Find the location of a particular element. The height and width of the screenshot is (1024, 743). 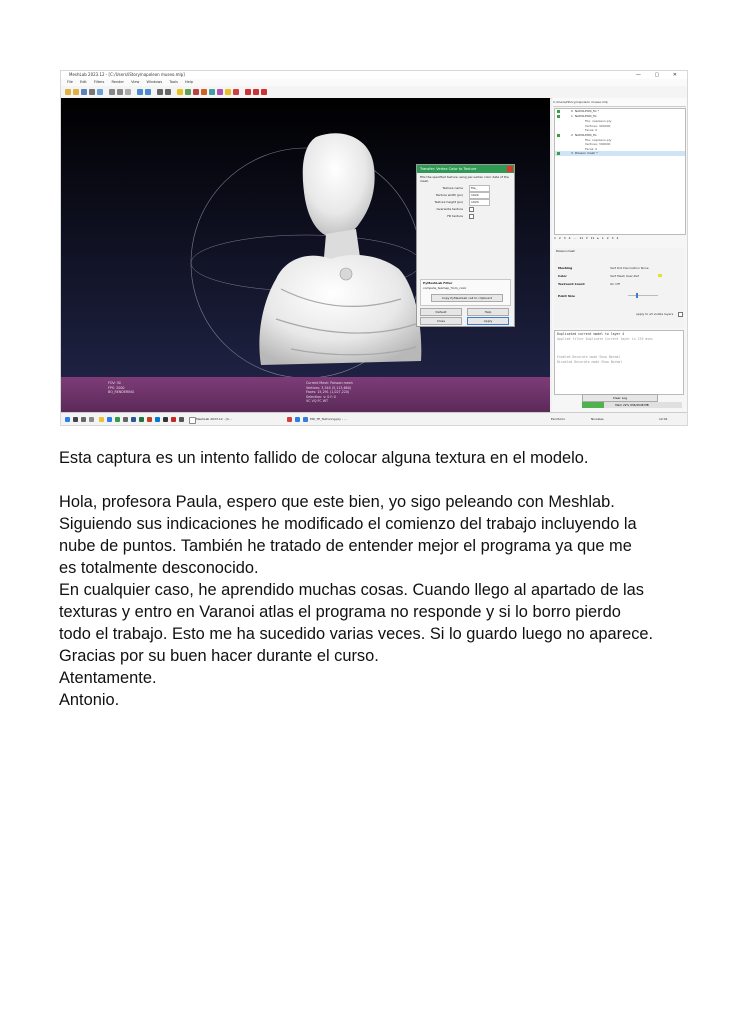

select-icon is located at coordinates (160, 92).